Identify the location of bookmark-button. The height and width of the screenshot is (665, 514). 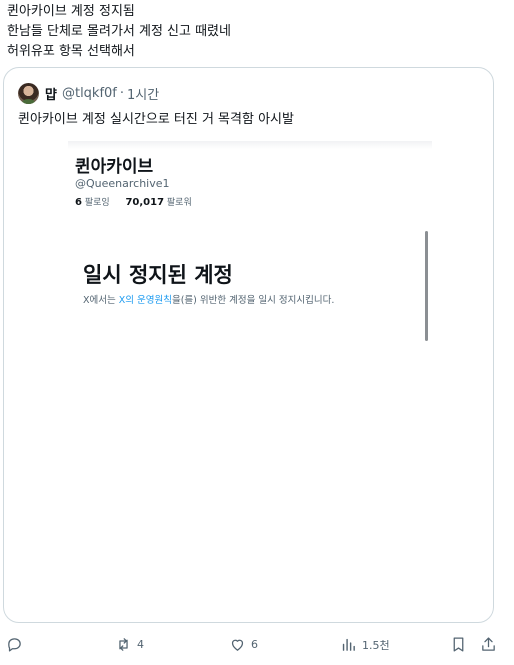
(458, 644).